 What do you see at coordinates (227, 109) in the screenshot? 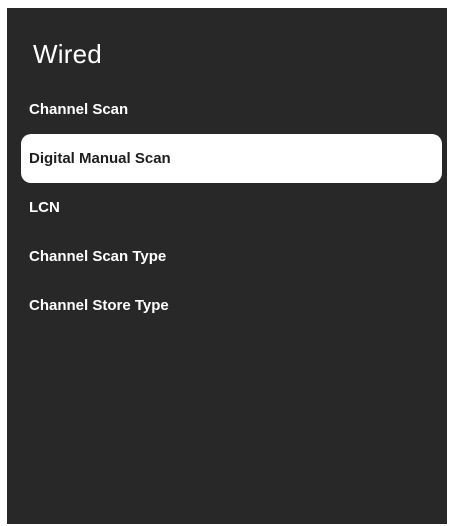
I see `menu-item-channel-scan: Channel Scan` at bounding box center [227, 109].